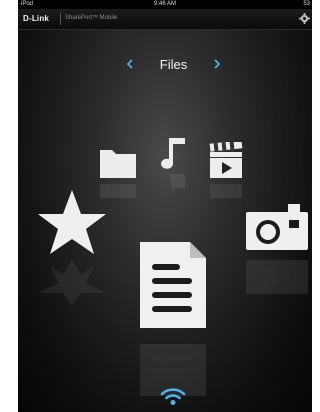  Describe the element at coordinates (60, 19) in the screenshot. I see `brand-divider` at that location.